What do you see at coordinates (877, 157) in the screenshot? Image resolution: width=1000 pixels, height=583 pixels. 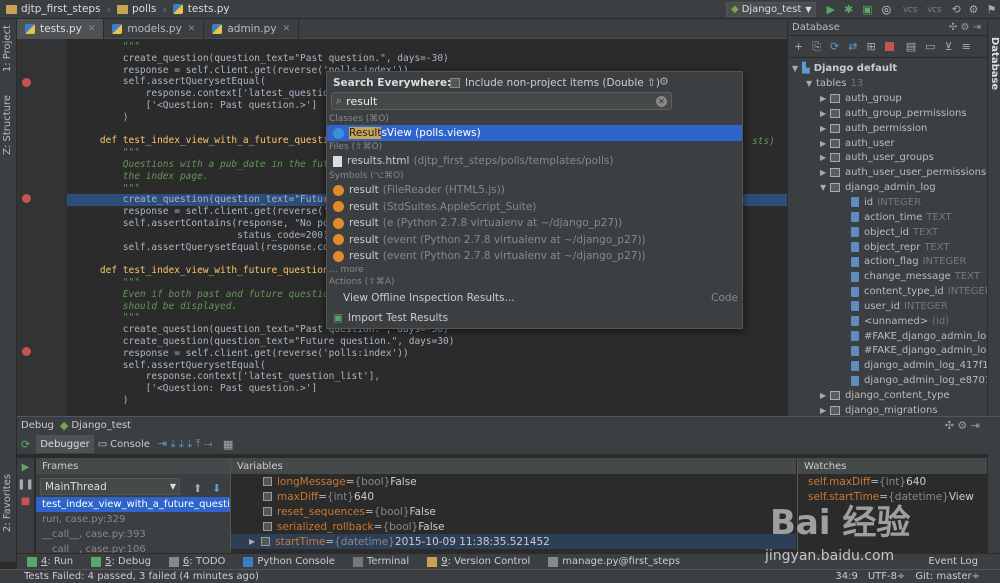 I see `tree-table: ▶ auth_user_groups` at bounding box center [877, 157].